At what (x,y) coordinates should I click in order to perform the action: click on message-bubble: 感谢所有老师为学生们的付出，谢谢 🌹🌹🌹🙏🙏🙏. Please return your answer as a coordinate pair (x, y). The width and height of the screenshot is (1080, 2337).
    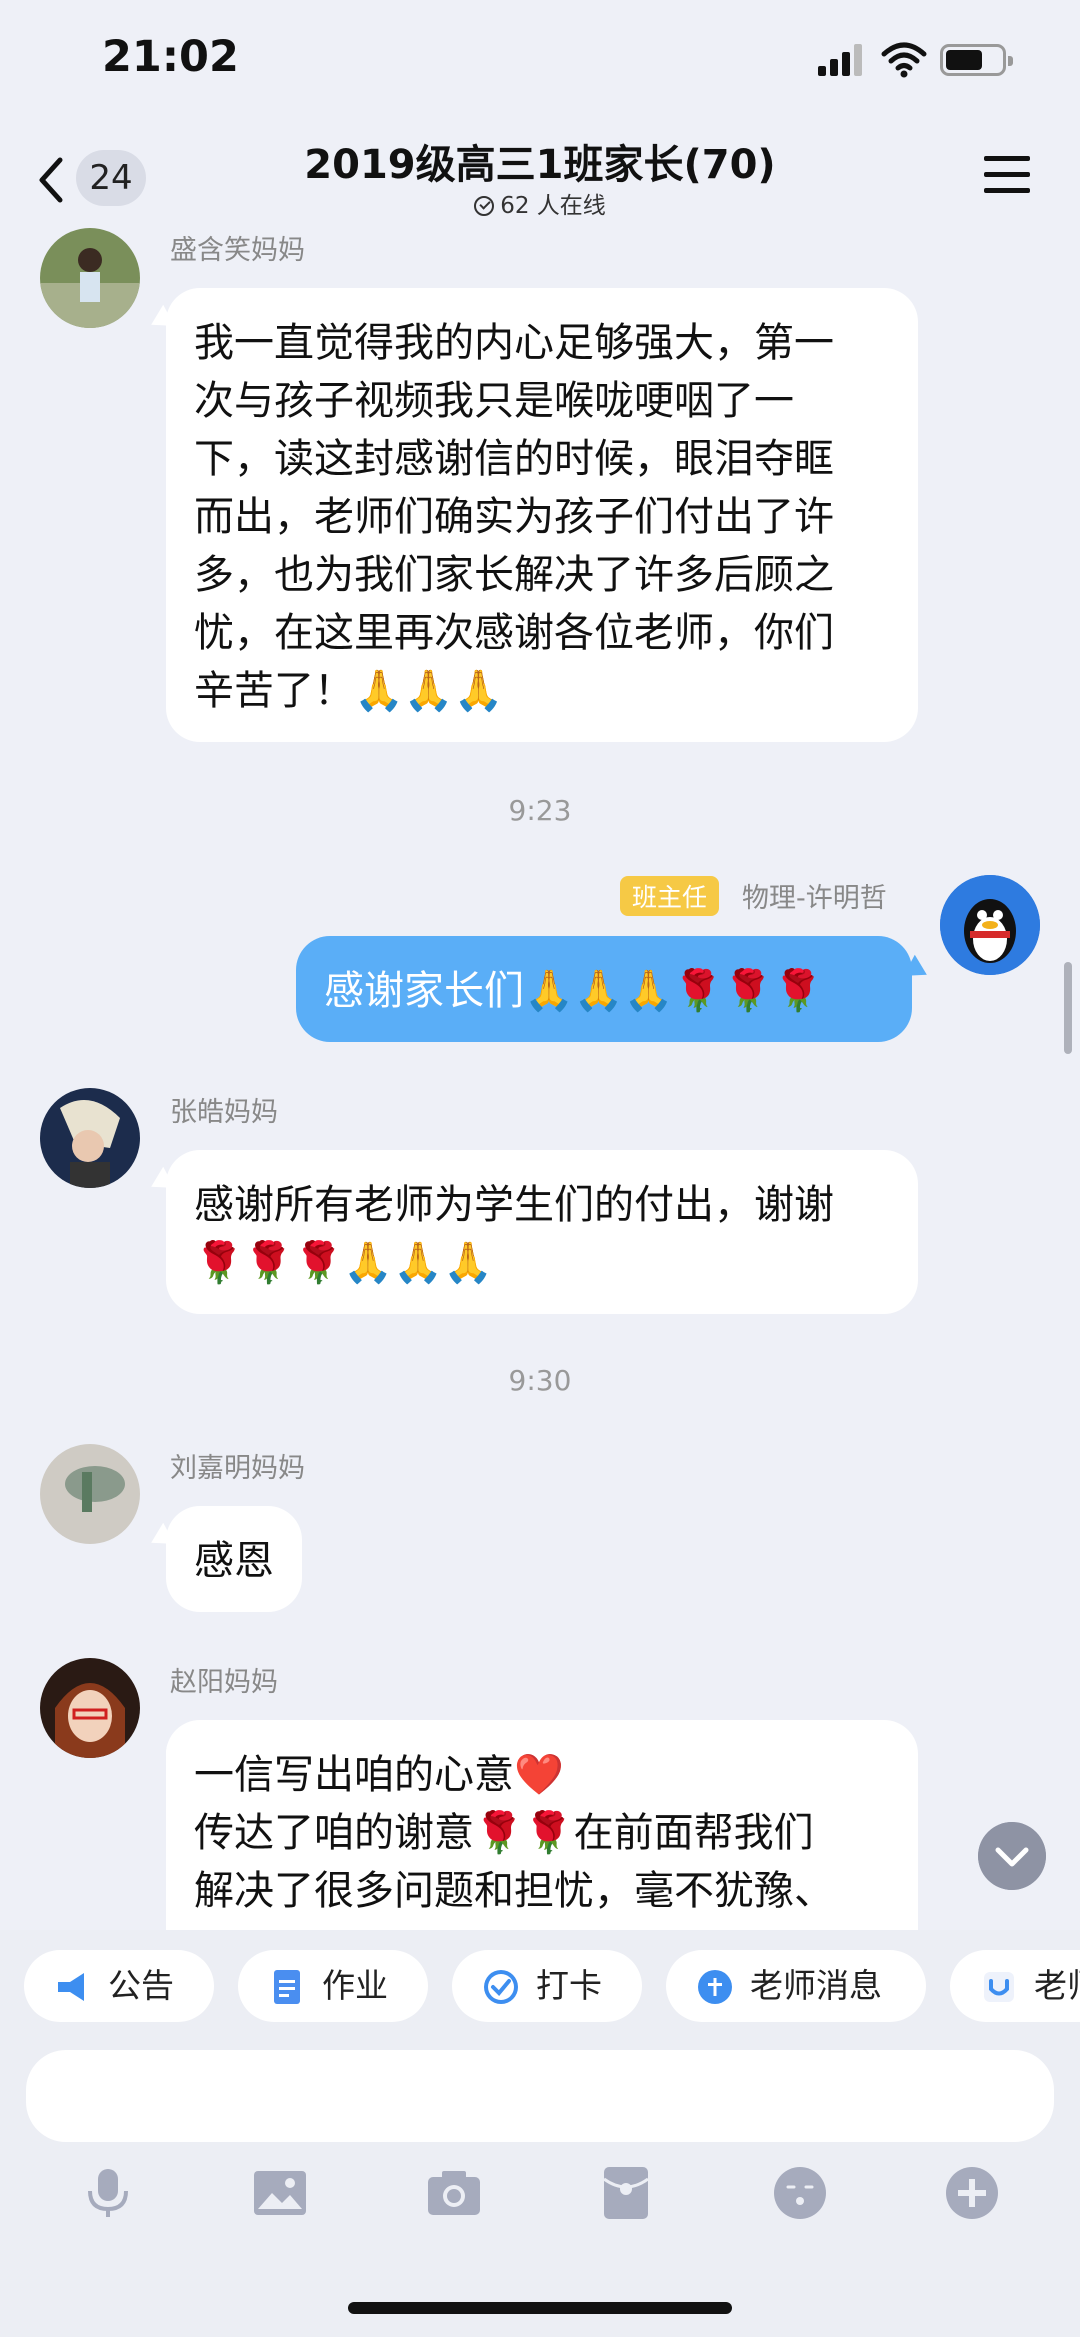
    Looking at the image, I should click on (542, 1232).